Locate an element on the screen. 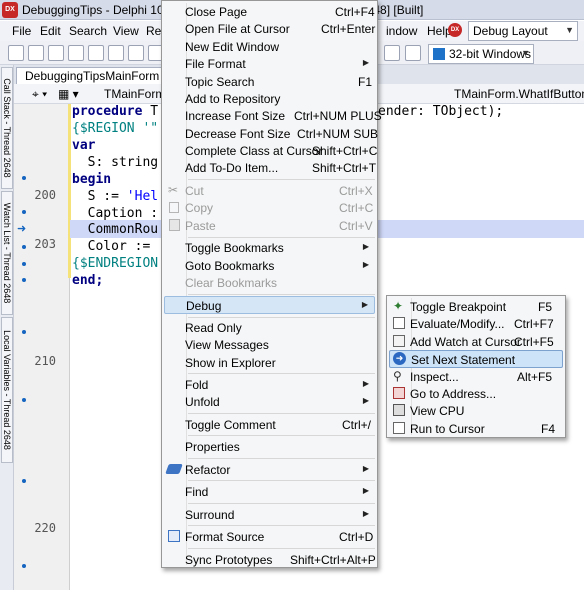 The width and height of the screenshot is (584, 590). method-combo: TMainForm.WhatIfButtonC is located at coordinates (519, 94).